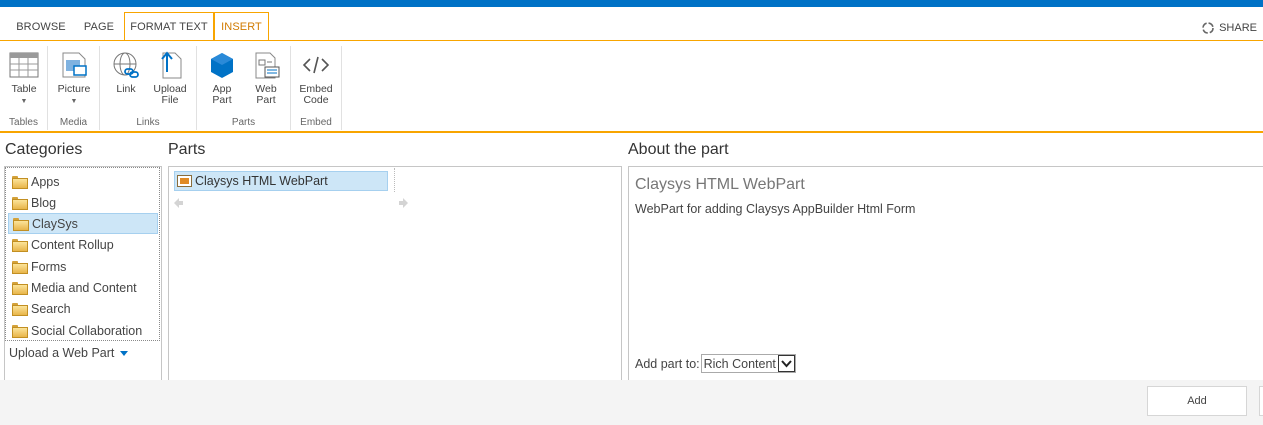  Describe the element at coordinates (187, 149) in the screenshot. I see `parts-title: Parts` at that location.